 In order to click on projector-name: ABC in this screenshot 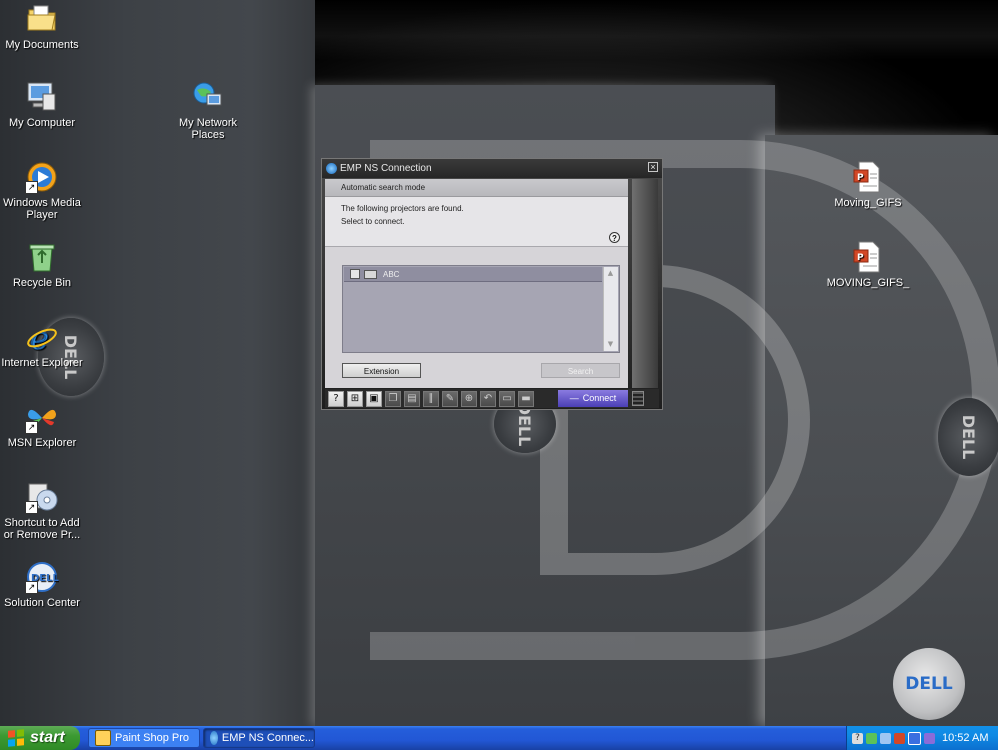, I will do `click(391, 274)`.